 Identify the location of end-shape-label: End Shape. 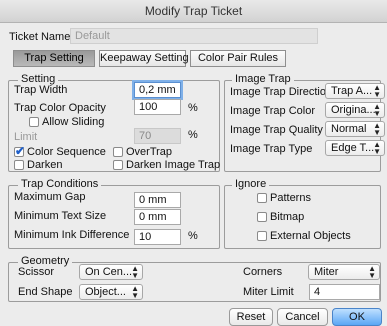
(45, 292).